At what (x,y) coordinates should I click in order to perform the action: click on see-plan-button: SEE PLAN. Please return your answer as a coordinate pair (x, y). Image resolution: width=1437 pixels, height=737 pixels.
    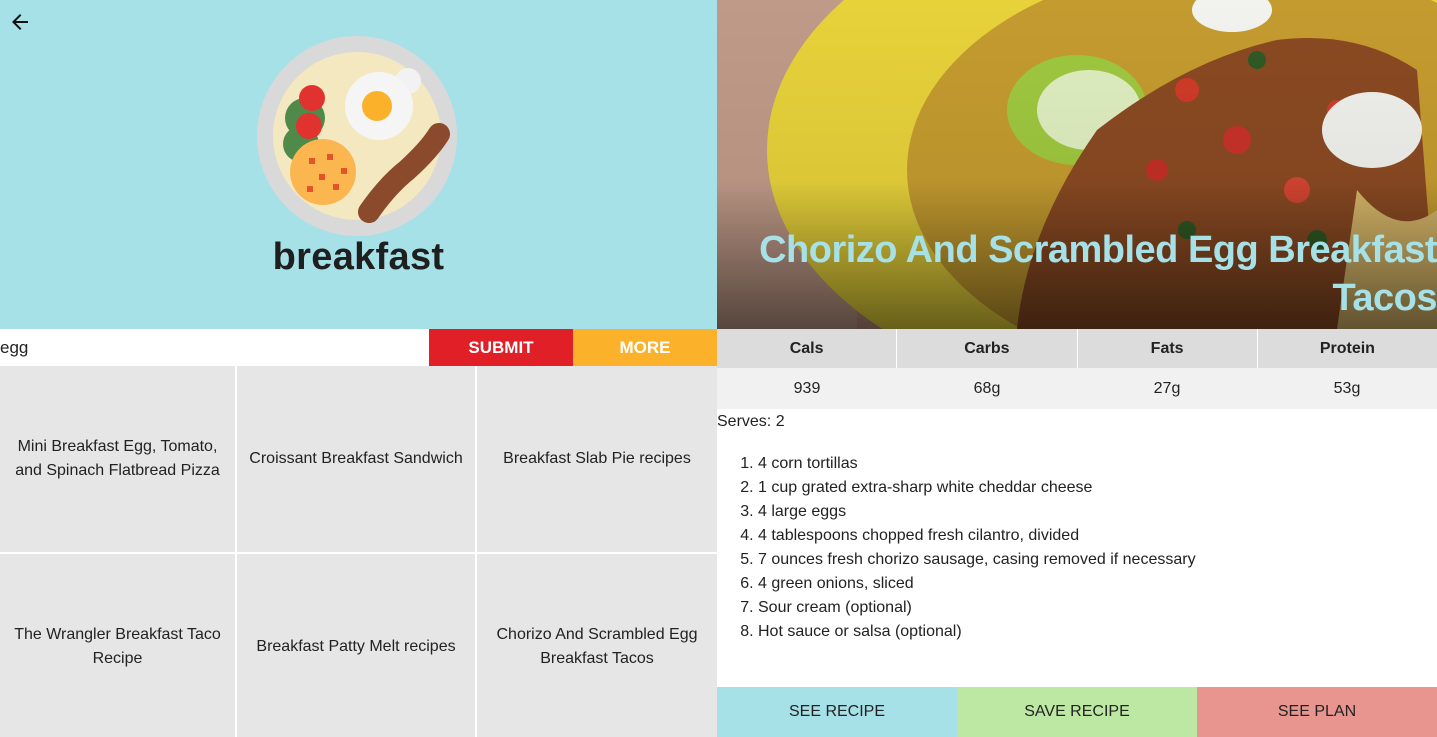
    Looking at the image, I should click on (1317, 712).